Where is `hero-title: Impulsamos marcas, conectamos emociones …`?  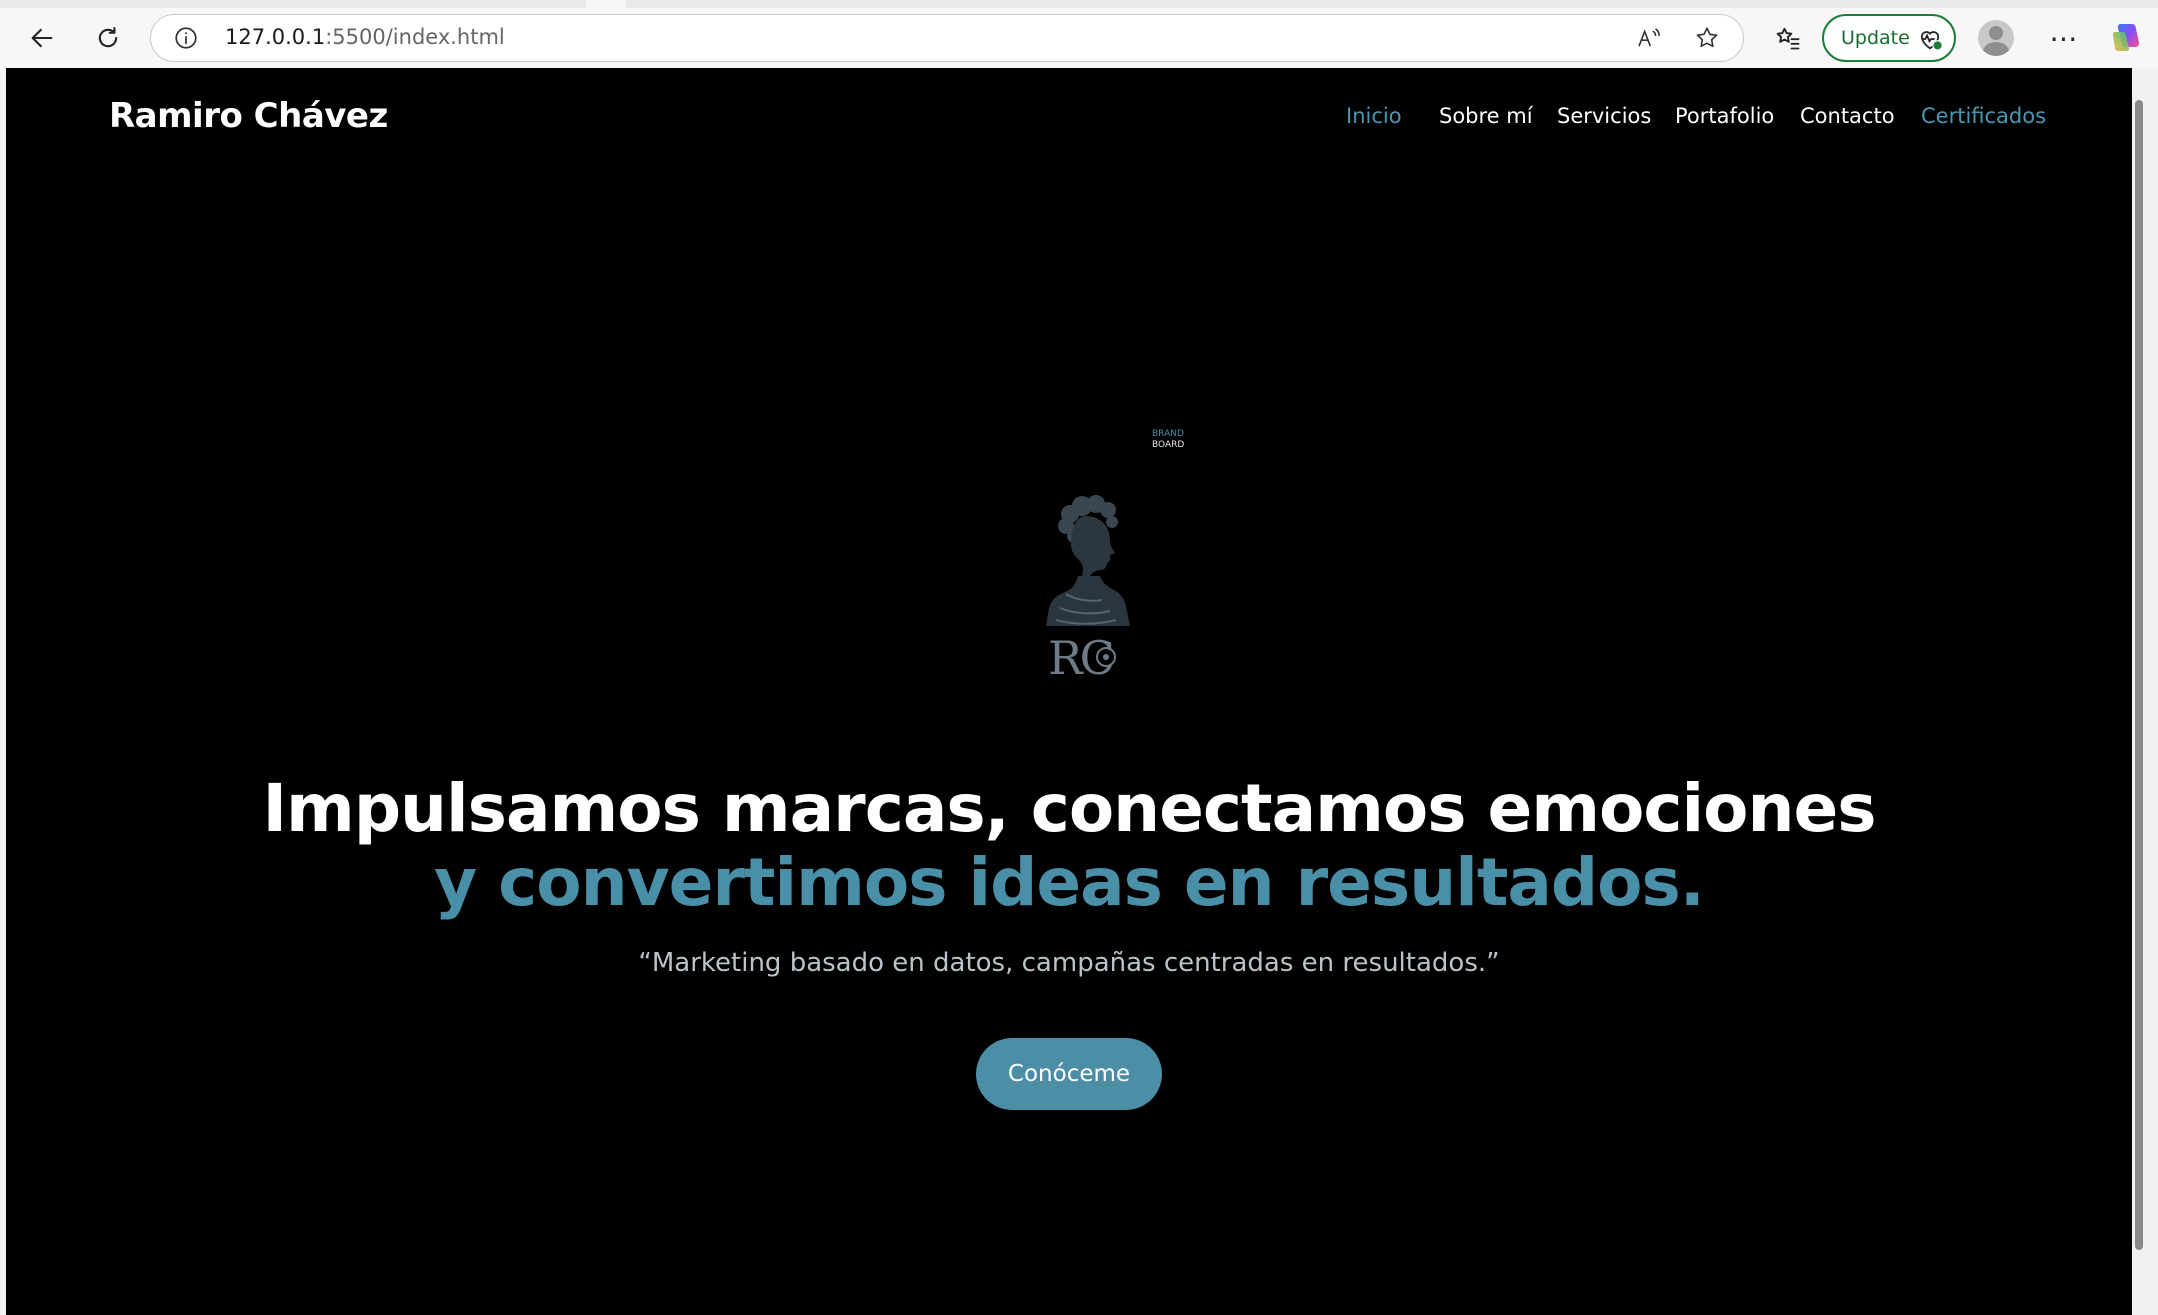 hero-title: Impulsamos marcas, conectamos emociones … is located at coordinates (1069, 846).